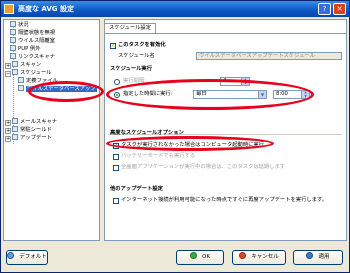  What do you see at coordinates (15, 137) in the screenshot?
I see `update-icon` at bounding box center [15, 137].